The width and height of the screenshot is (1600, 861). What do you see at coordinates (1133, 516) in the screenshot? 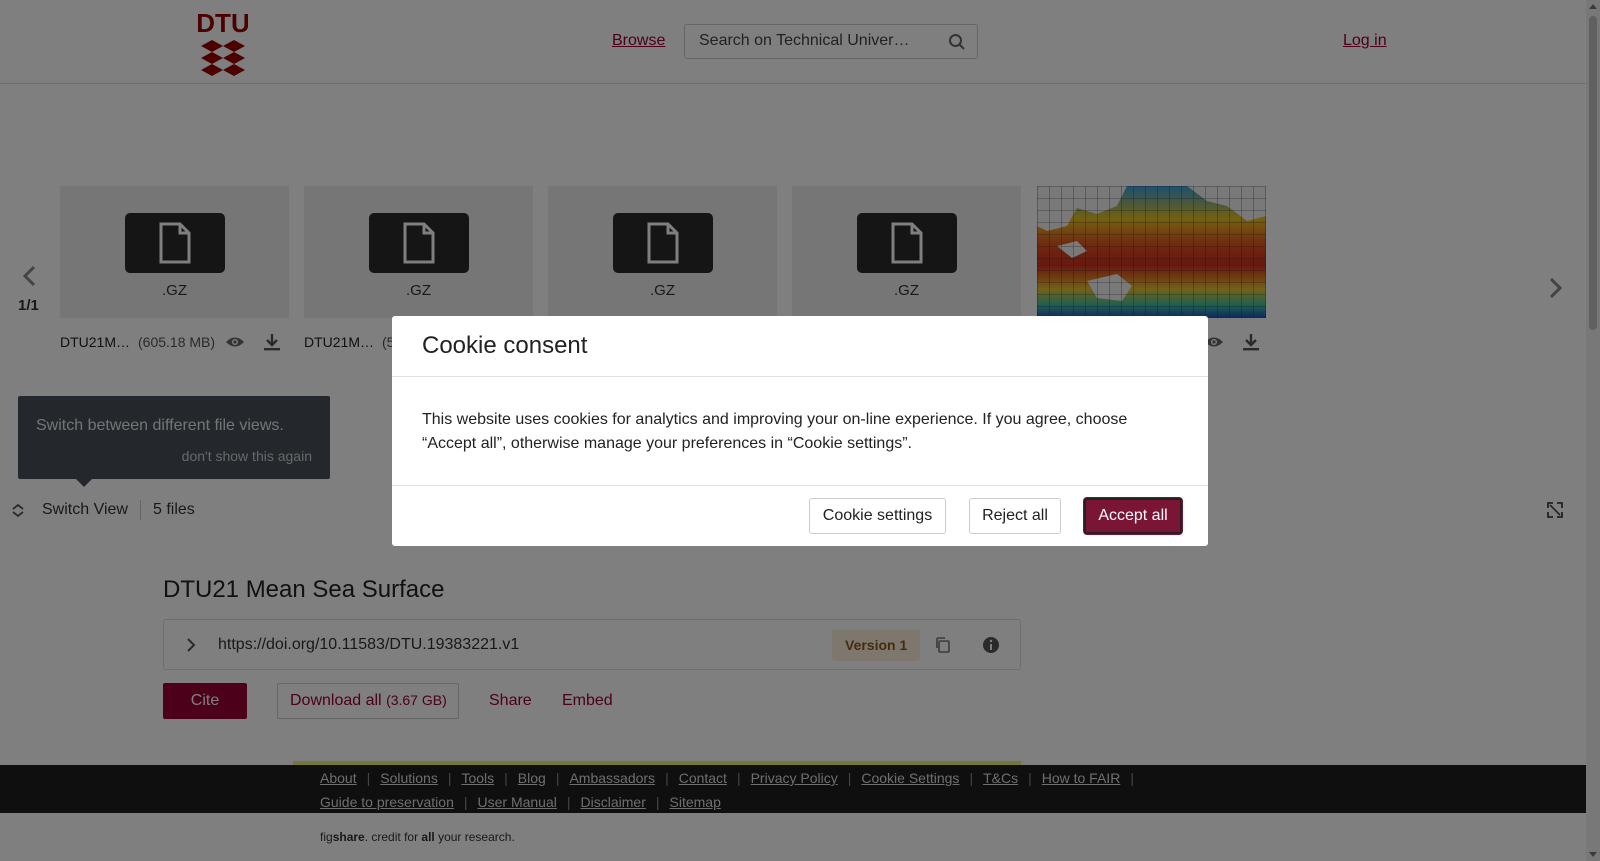
I see `accept-all-button: Accept all` at bounding box center [1133, 516].